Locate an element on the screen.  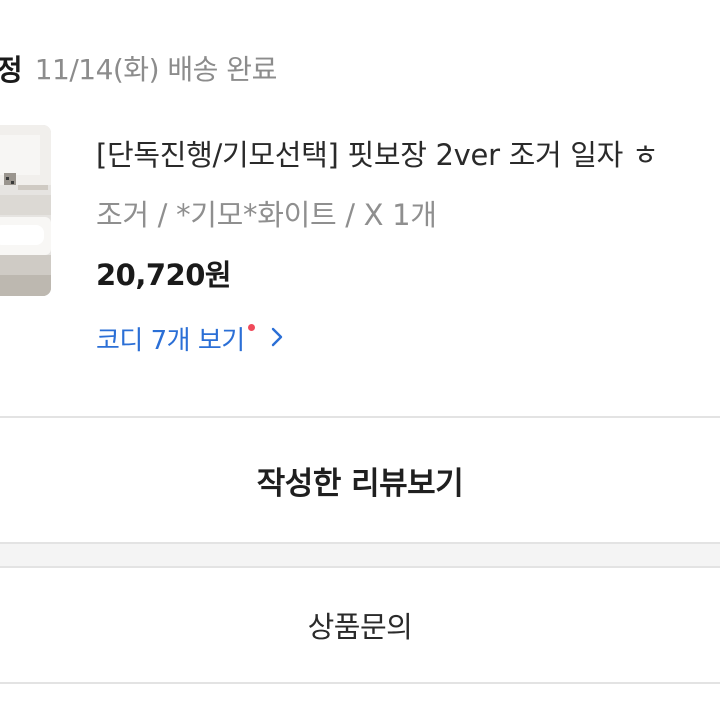
product-option: 조거 / *기모*화이트 / X 1개 is located at coordinates (266, 215).